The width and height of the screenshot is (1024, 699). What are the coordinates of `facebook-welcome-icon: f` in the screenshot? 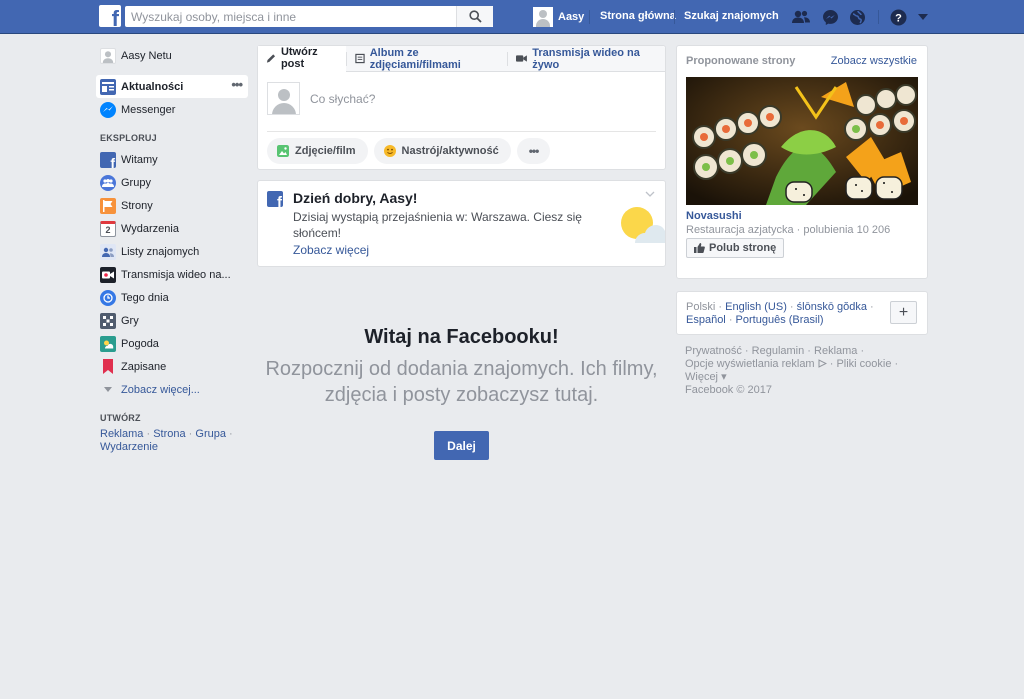 It's located at (108, 159).